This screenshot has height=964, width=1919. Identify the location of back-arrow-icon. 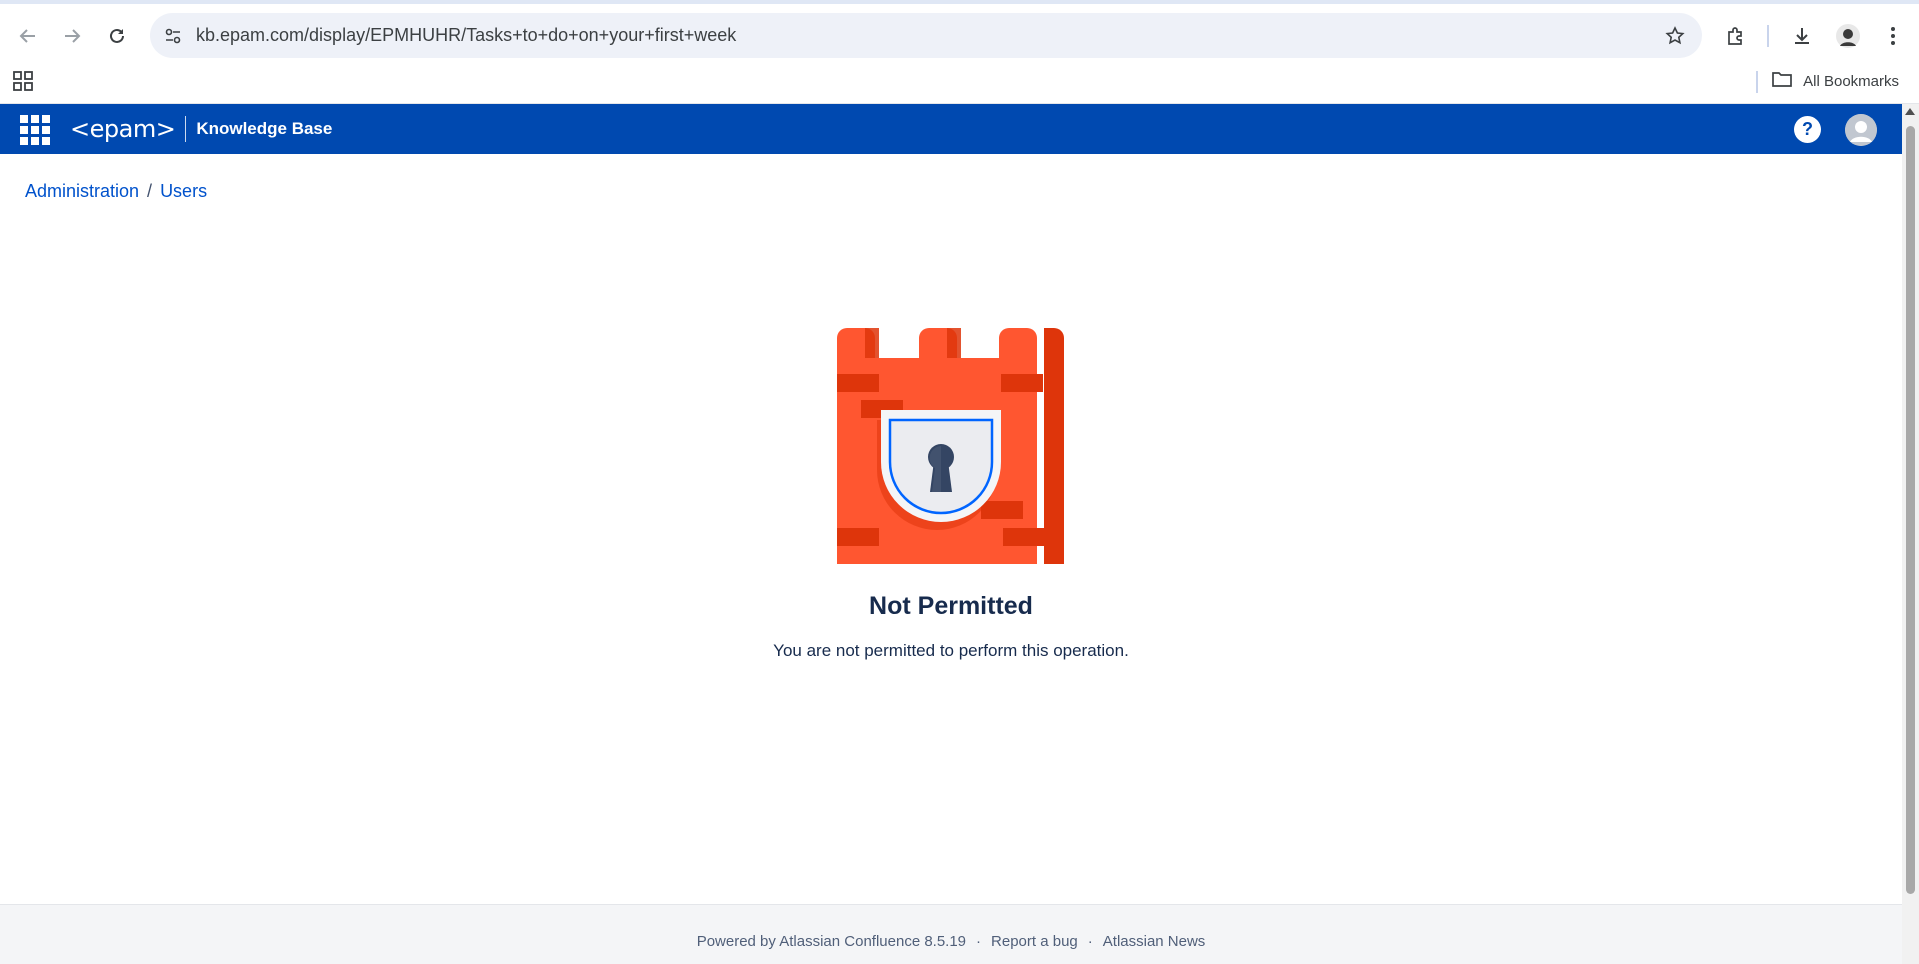
(28, 36).